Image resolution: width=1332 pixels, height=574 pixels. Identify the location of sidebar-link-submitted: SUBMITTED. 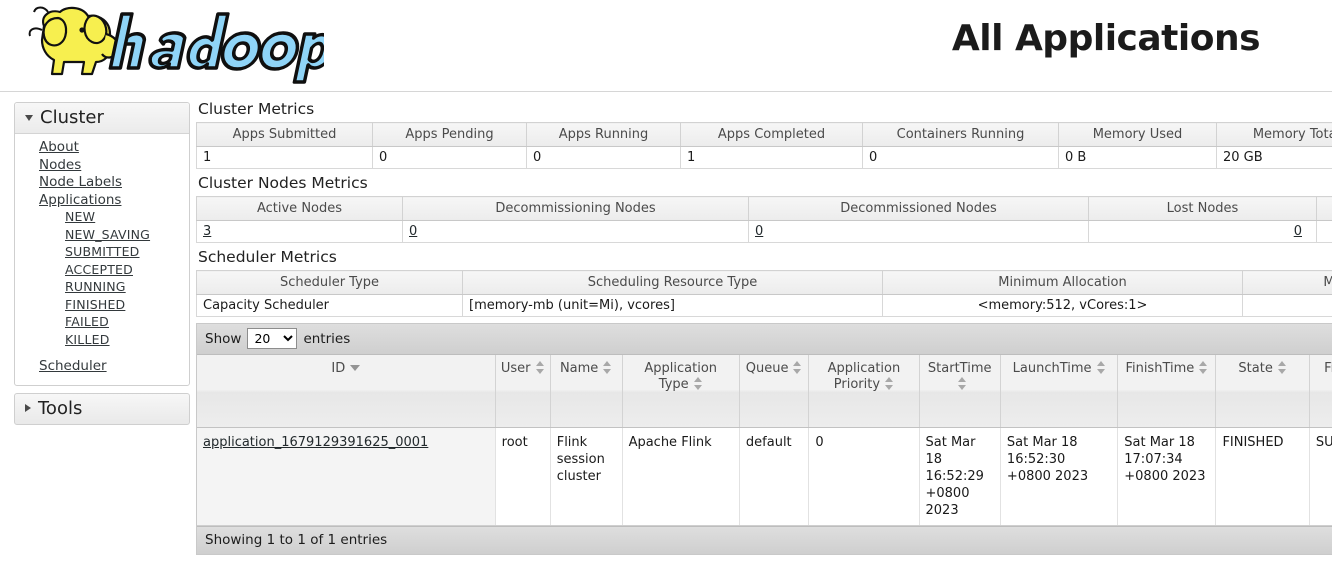
(102, 251).